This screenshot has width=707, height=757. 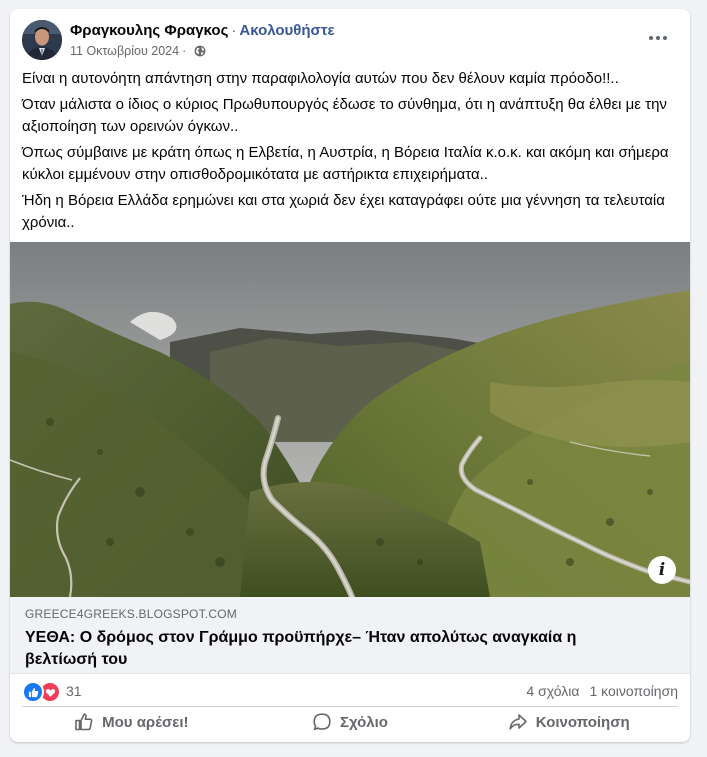 What do you see at coordinates (350, 692) in the screenshot?
I see `post-stats: 31 4 σχόλια 1 κοινοποίηση` at bounding box center [350, 692].